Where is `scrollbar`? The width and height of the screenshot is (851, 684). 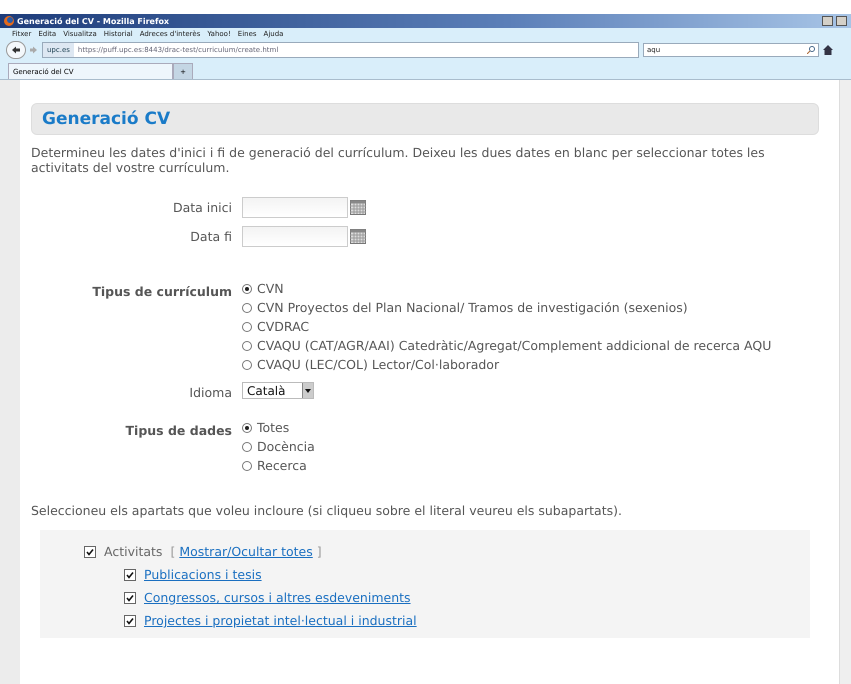
scrollbar is located at coordinates (845, 382).